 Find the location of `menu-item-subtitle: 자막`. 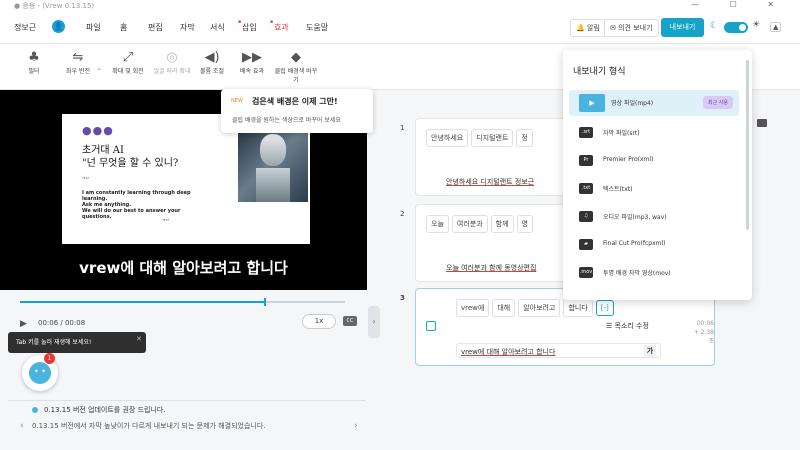

menu-item-subtitle: 자막 is located at coordinates (187, 27).